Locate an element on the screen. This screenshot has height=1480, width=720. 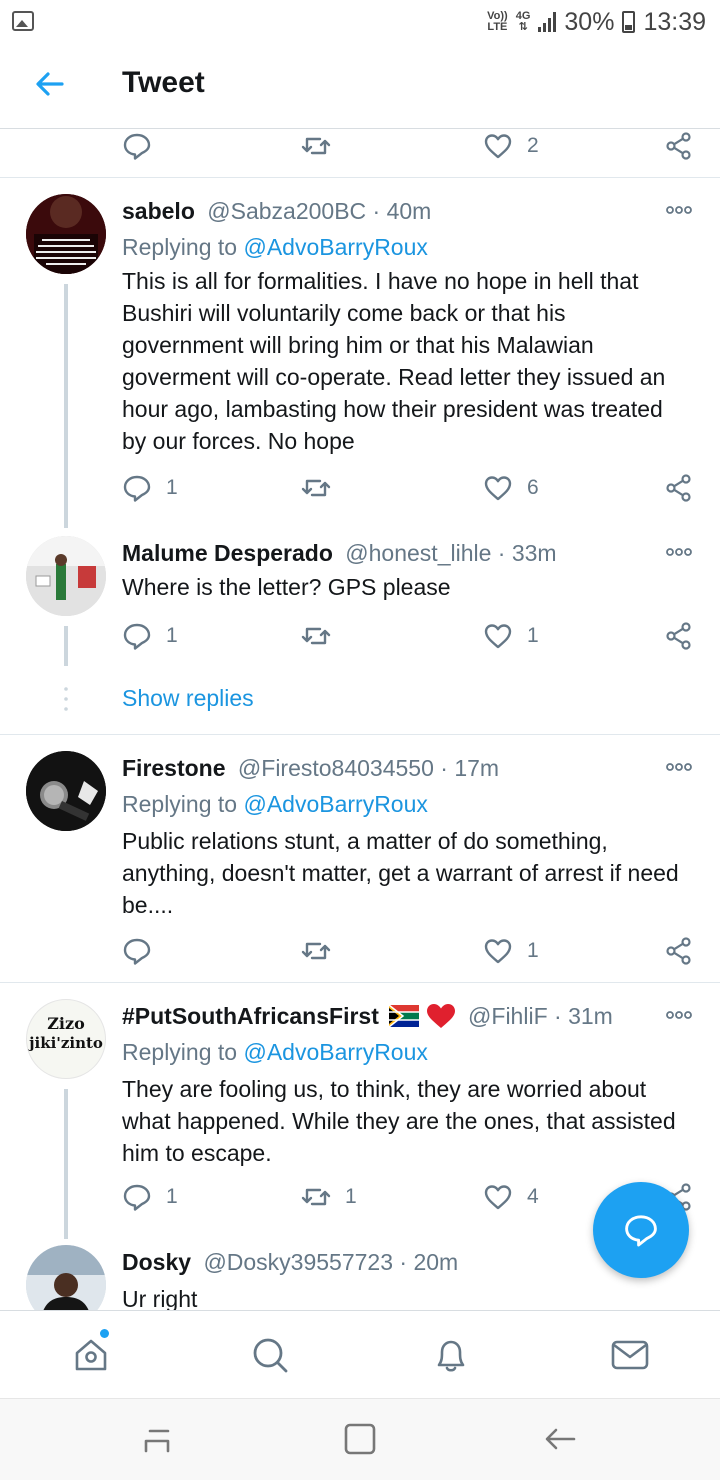
timestamp: · 40m is located at coordinates (402, 211).